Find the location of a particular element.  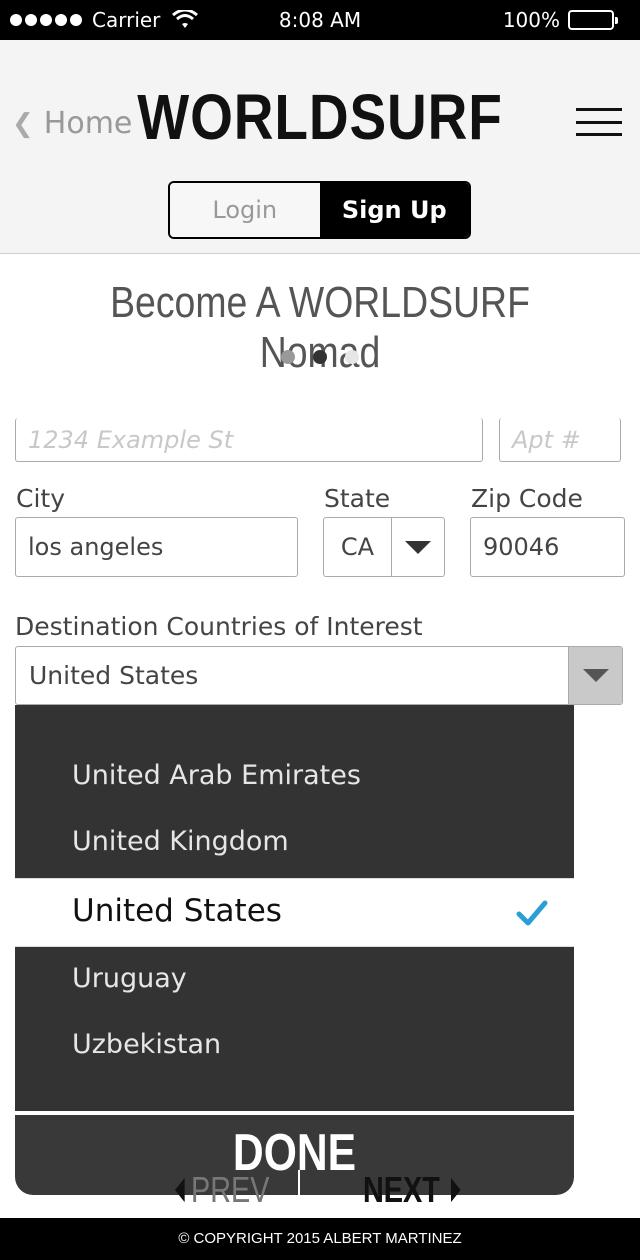

step-indicator is located at coordinates (320, 357).